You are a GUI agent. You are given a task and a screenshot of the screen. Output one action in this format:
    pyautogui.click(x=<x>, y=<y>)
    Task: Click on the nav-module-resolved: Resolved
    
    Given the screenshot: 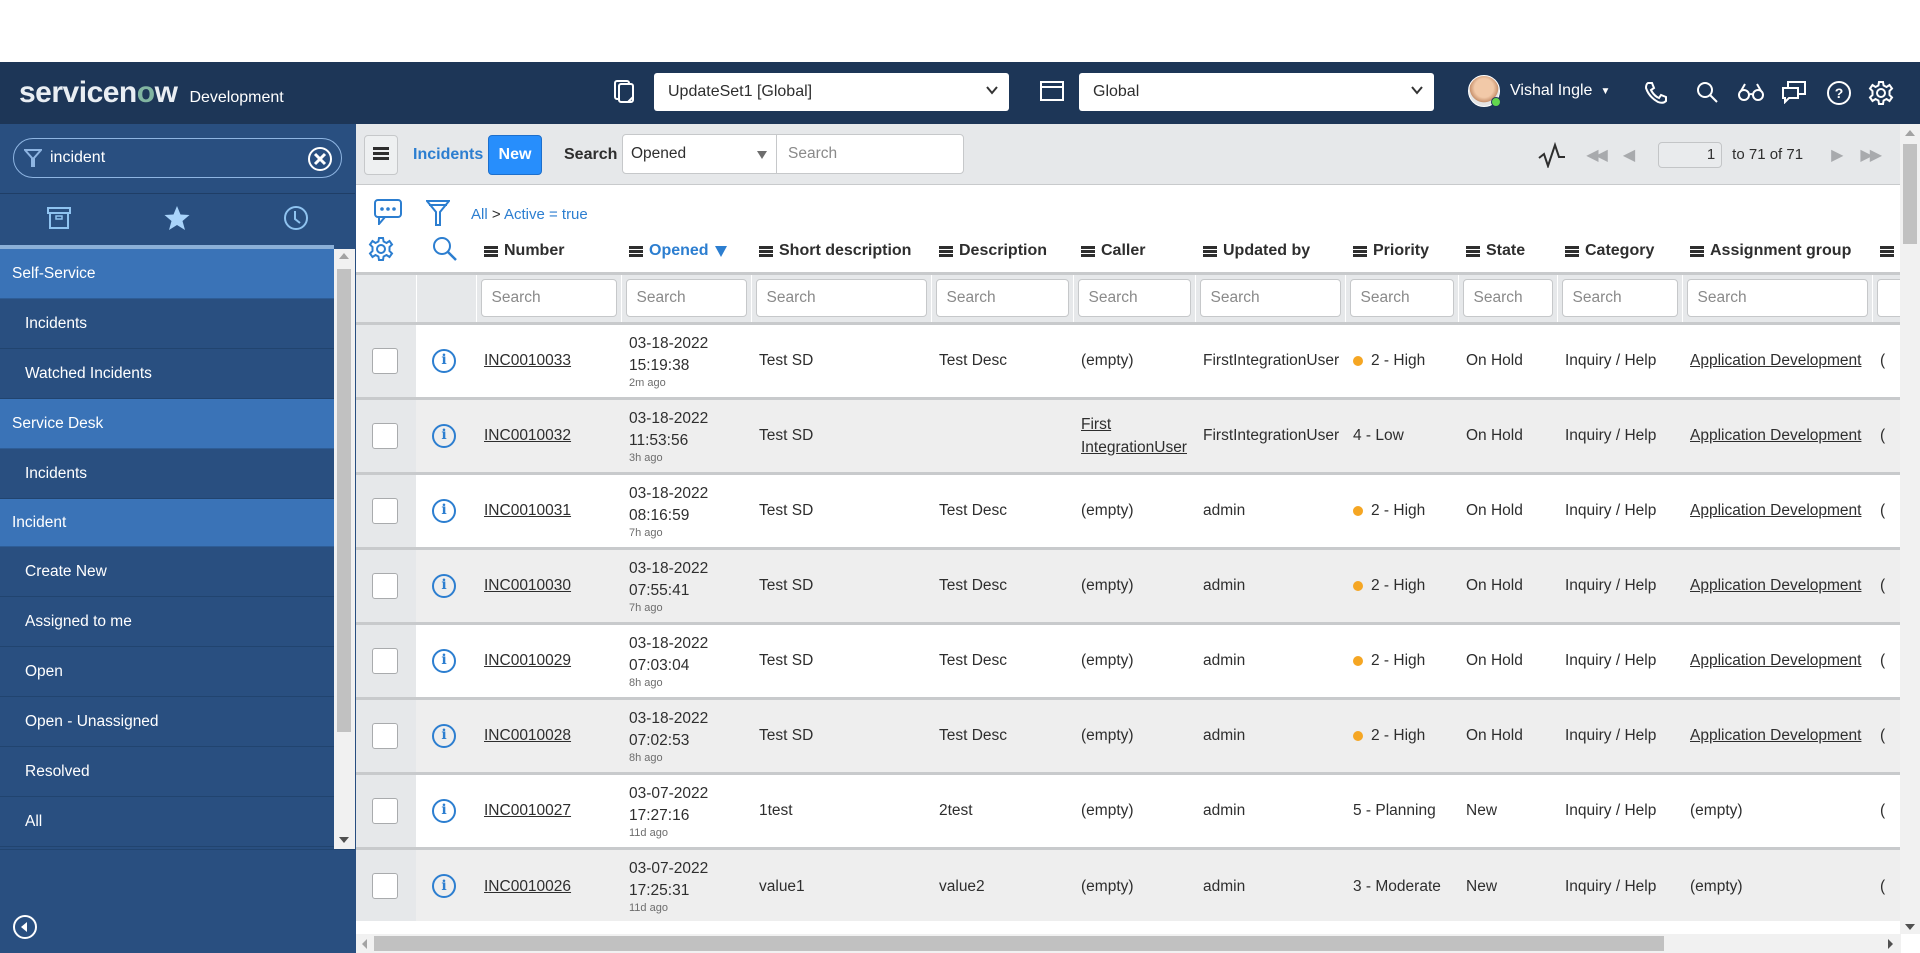 What is the action you would take?
    pyautogui.click(x=167, y=772)
    